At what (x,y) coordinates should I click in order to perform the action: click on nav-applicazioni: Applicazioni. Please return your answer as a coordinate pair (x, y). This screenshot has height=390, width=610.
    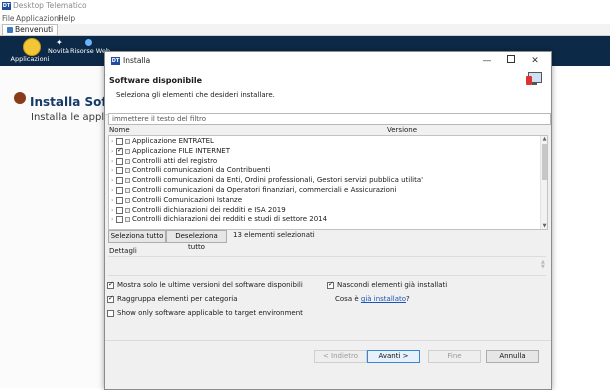
    Looking at the image, I should click on (30, 51).